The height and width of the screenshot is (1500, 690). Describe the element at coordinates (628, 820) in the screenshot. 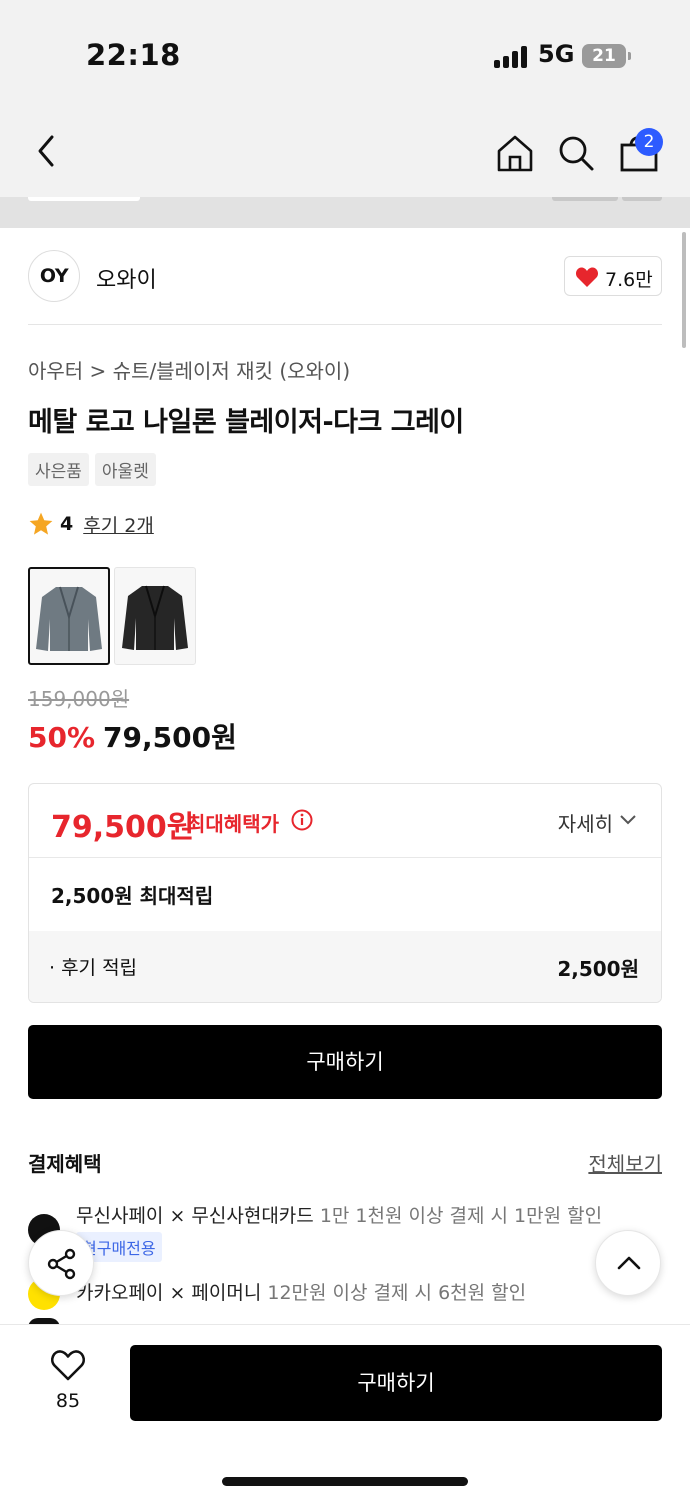

I see `chevron-down-icon` at that location.